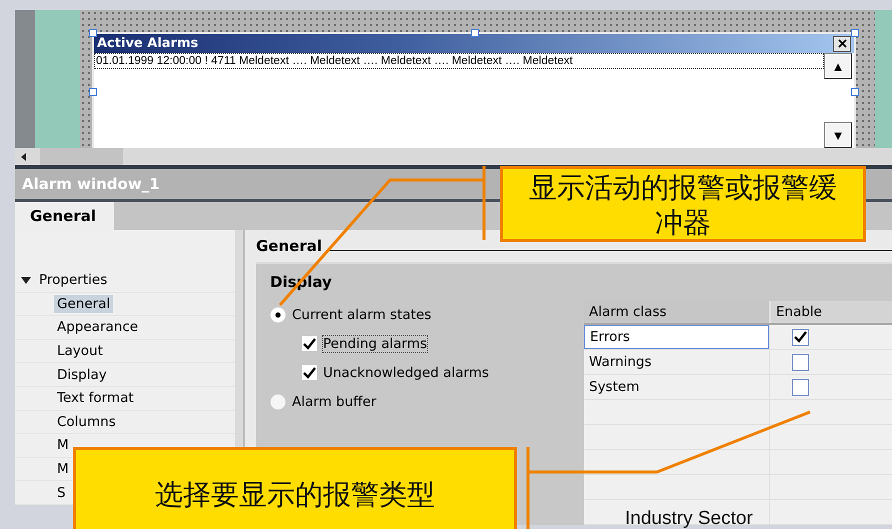 This screenshot has height=529, width=892. I want to click on radio-label: Alarm buffer, so click(334, 402).